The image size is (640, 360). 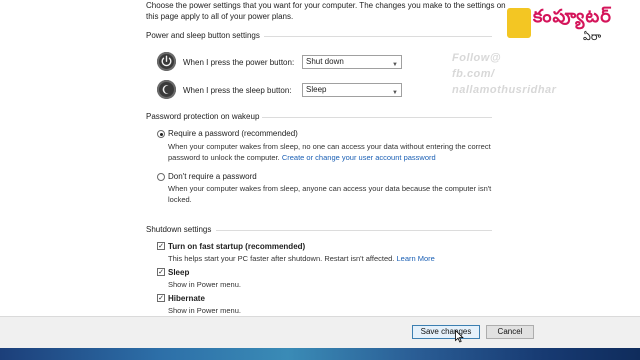 I want to click on watermark-line-3: nallamothusridhar, so click(x=504, y=90).